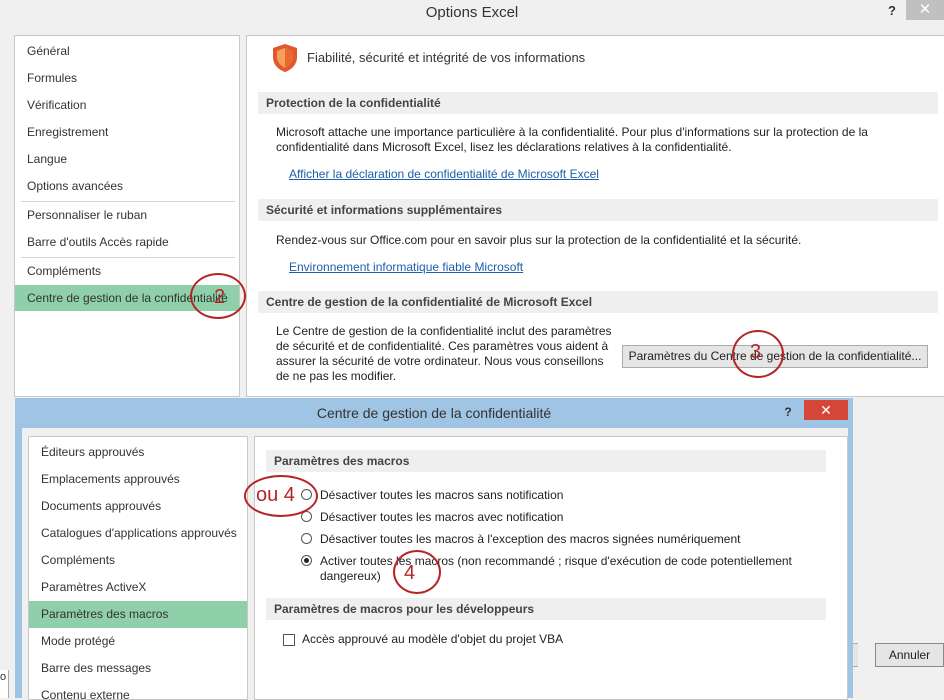 The height and width of the screenshot is (700, 944). What do you see at coordinates (472, 12) in the screenshot?
I see `window-title: Options Excel` at bounding box center [472, 12].